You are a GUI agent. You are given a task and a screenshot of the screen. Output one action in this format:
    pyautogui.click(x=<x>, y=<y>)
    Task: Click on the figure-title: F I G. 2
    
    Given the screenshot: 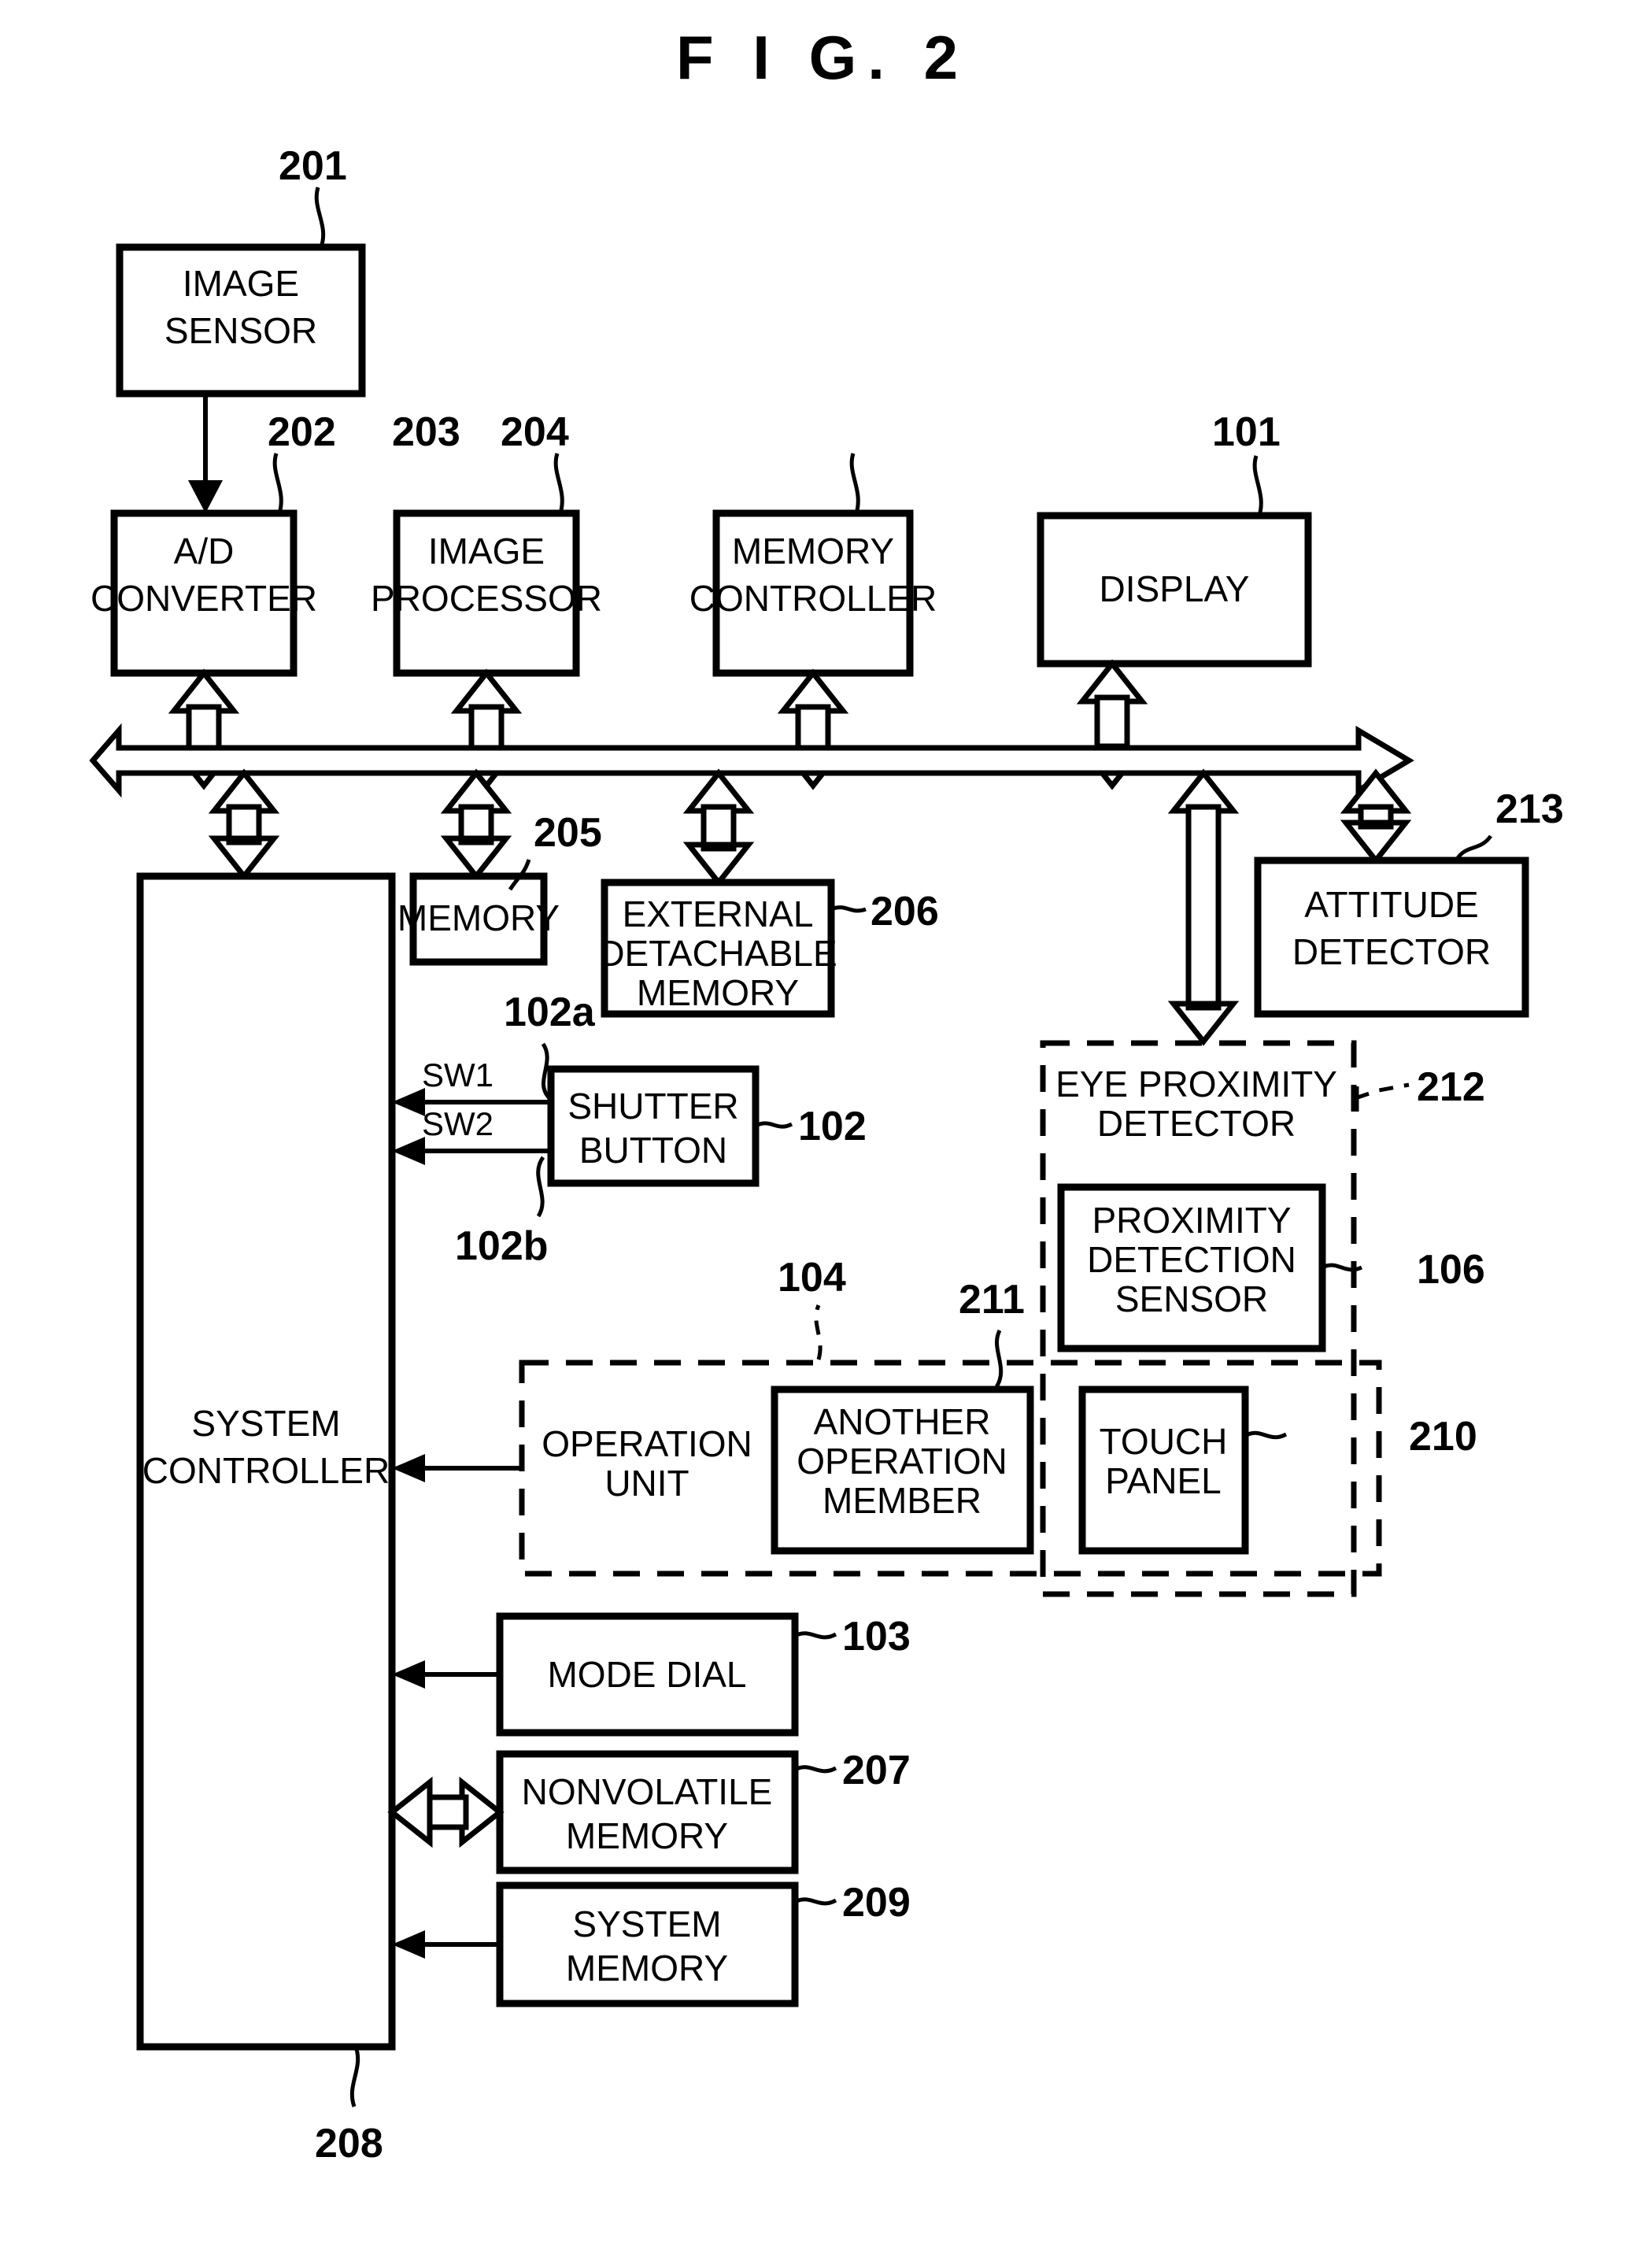 What is the action you would take?
    pyautogui.click(x=823, y=58)
    